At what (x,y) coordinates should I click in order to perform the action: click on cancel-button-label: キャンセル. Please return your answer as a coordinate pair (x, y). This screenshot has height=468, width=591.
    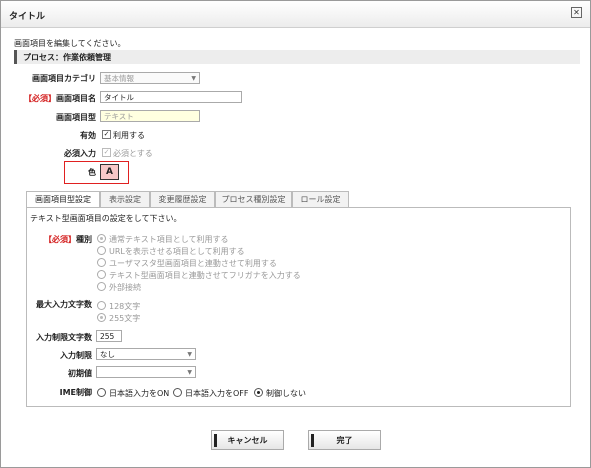
    Looking at the image, I should click on (247, 440).